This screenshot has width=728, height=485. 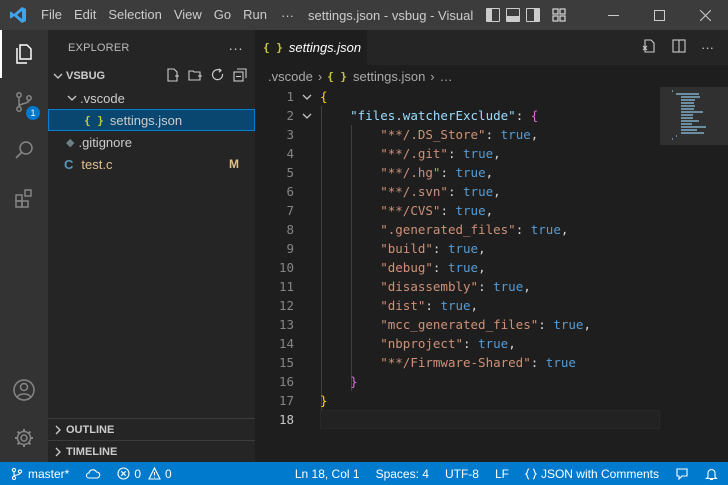 What do you see at coordinates (287, 15) in the screenshot?
I see `menu-more-button: ···` at bounding box center [287, 15].